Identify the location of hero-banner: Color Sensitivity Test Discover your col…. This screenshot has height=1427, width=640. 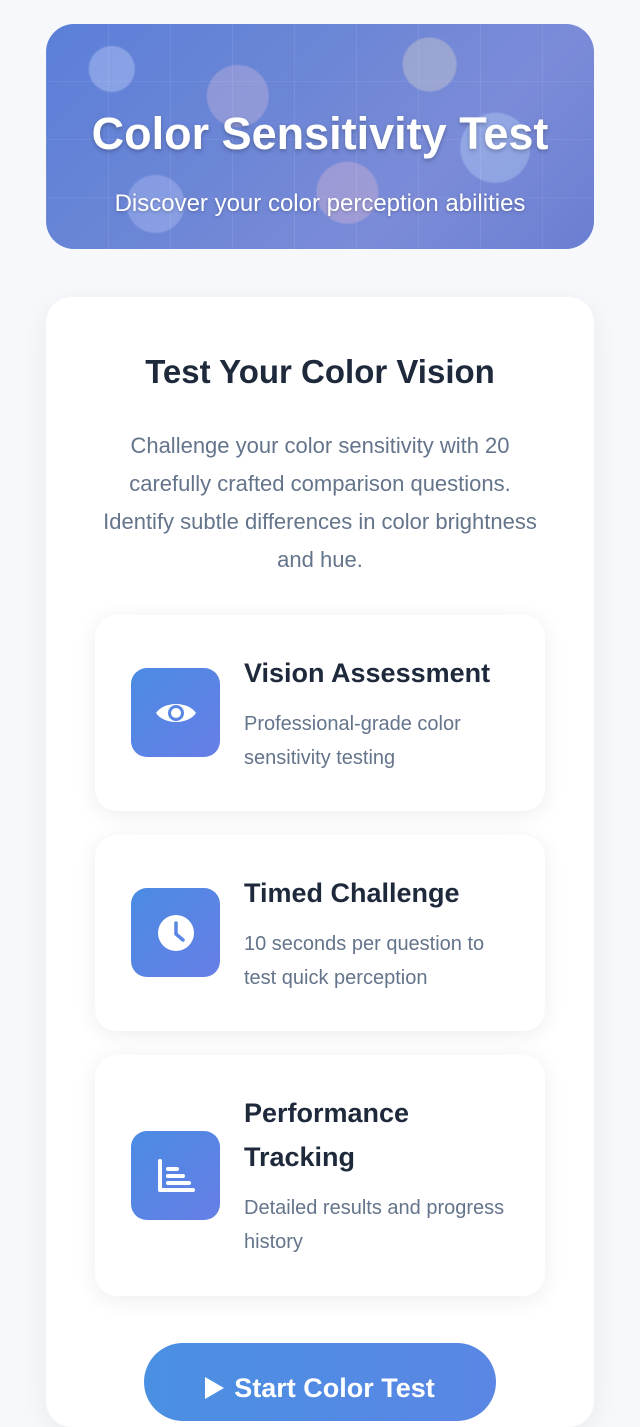
(320, 136).